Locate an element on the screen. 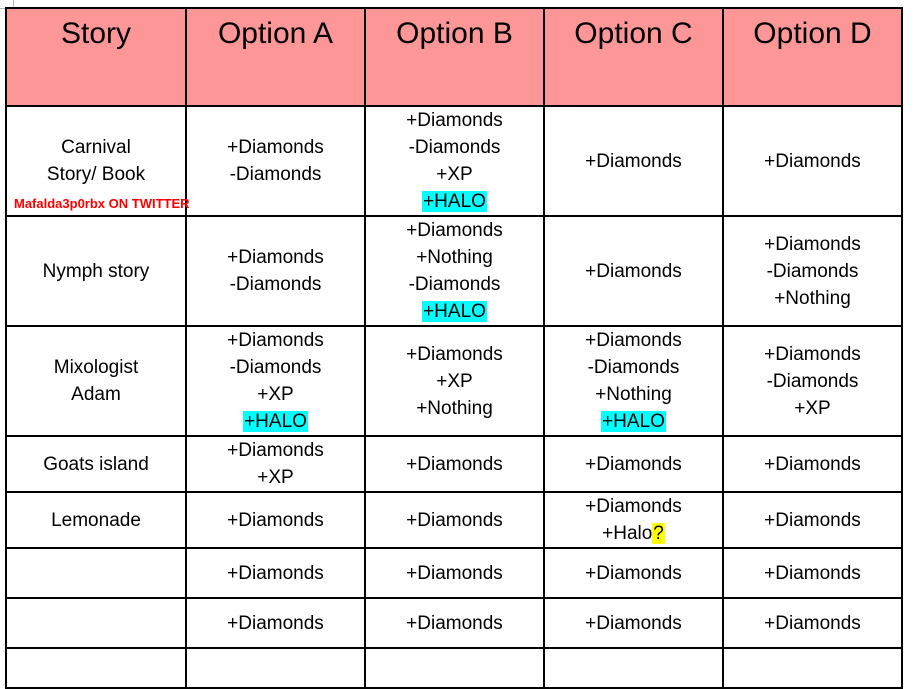 Image resolution: width=917 pixels, height=689 pixels. cell-option-b: +Diamonds +XP +Nothing is located at coordinates (454, 381).